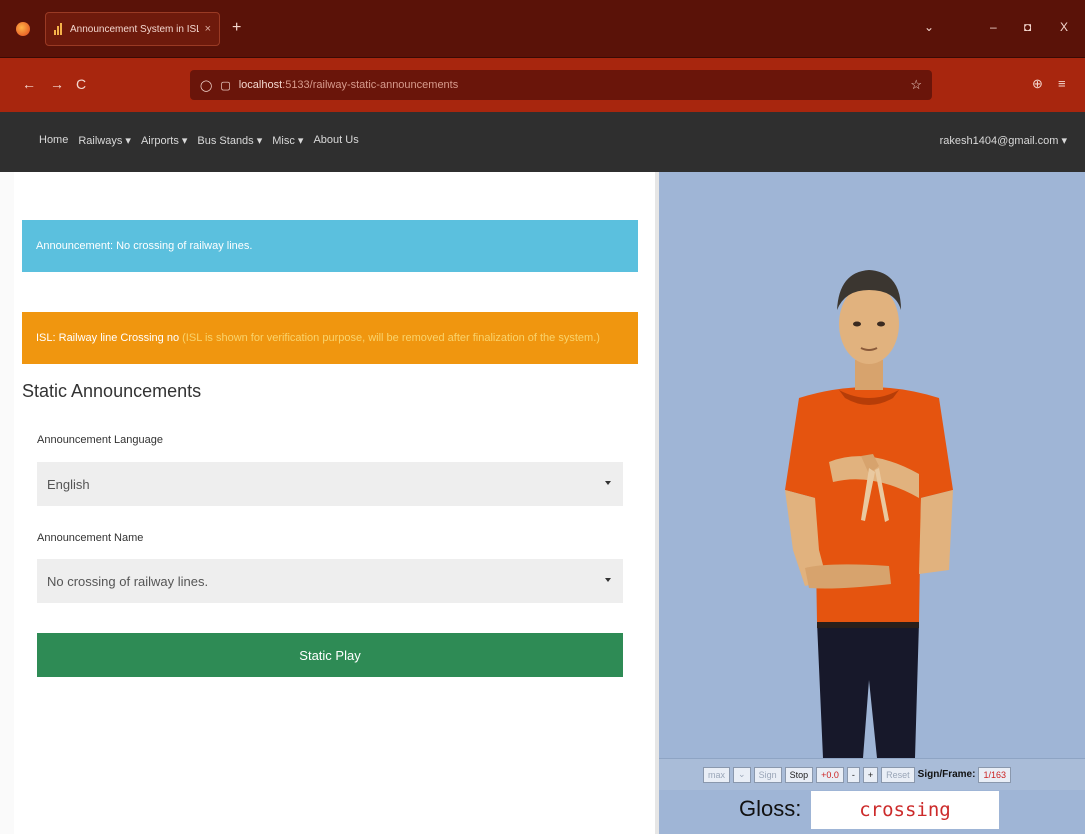  Describe the element at coordinates (994, 774) in the screenshot. I see `sign-frame-value: 1/163` at that location.